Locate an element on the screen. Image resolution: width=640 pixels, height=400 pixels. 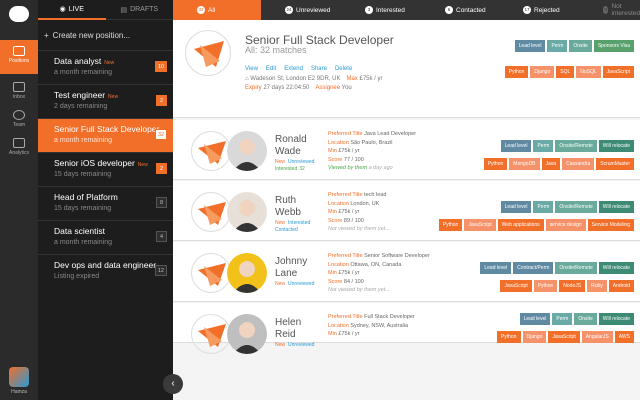
position-title: Data scientist is located at coordinates (80, 231).